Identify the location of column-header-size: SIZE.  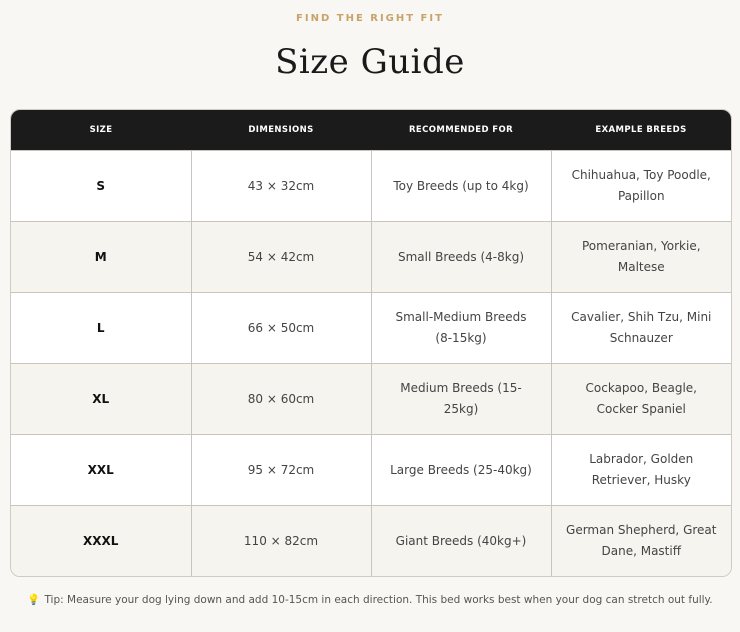
(101, 130).